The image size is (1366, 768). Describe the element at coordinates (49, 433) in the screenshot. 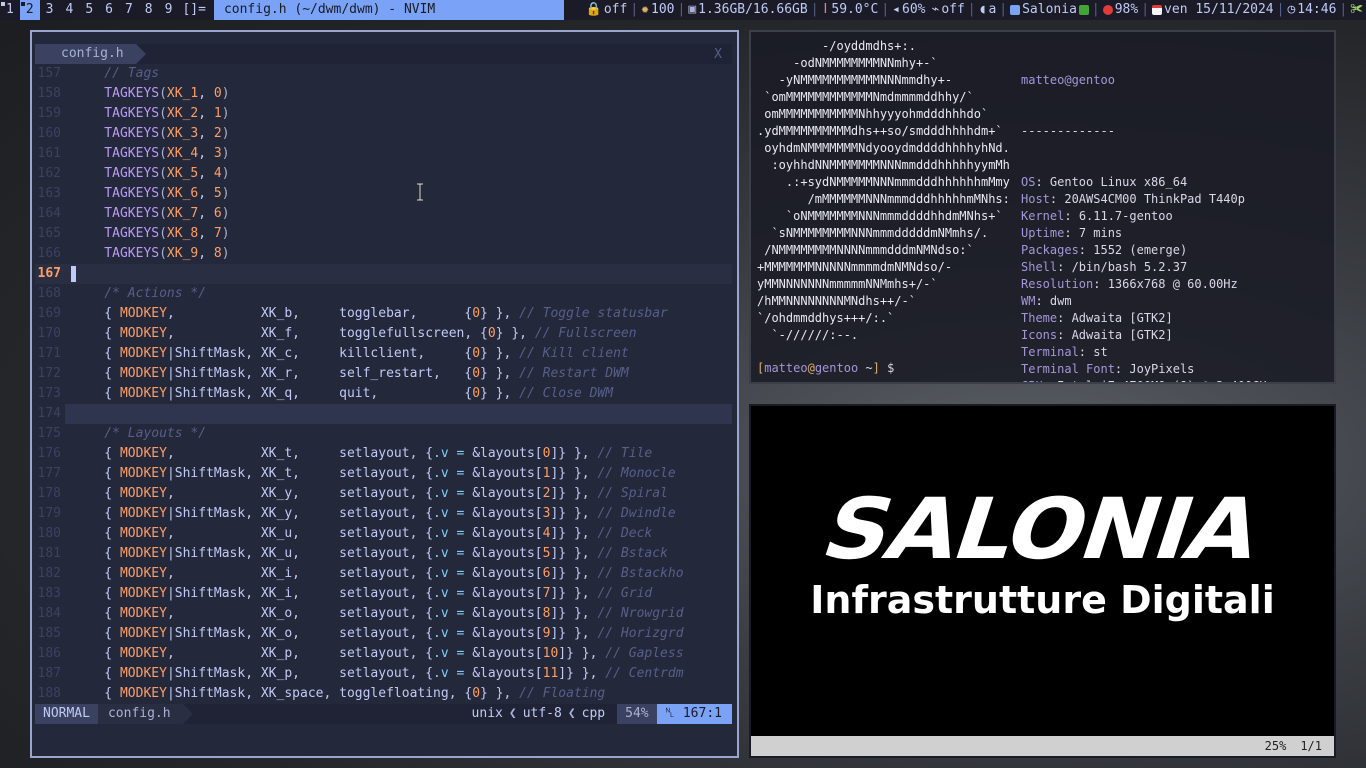

I see `line-number: 175` at that location.